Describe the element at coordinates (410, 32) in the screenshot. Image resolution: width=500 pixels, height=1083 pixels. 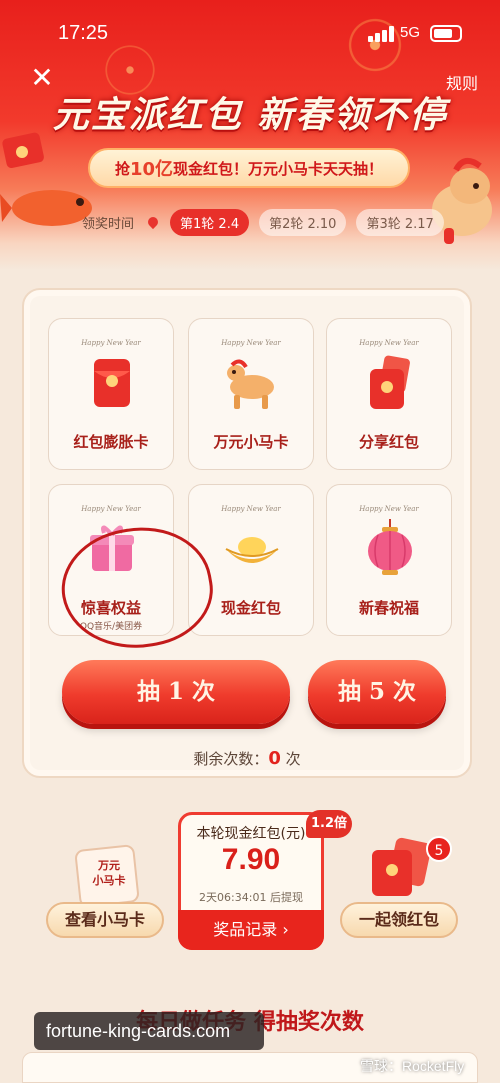
I see `network-type: 5G` at that location.